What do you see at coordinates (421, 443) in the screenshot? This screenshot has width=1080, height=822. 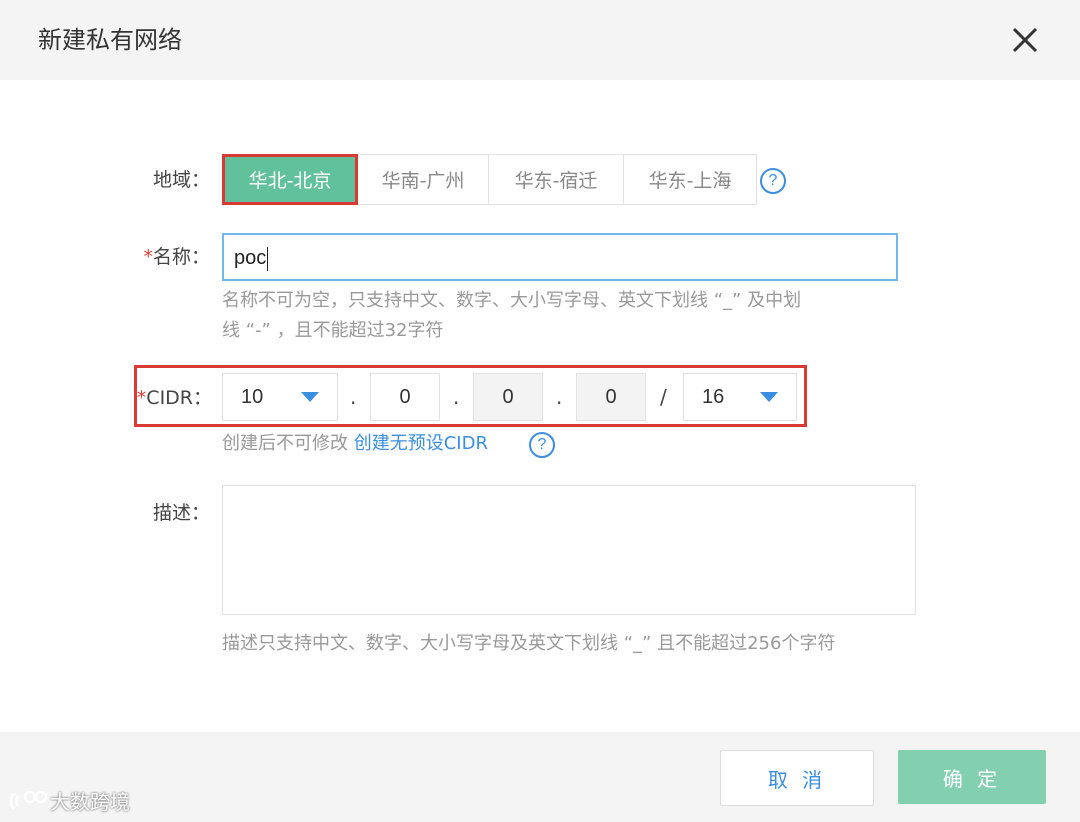 I see `create-no-preset-cidr-link: 创建无预设CIDR` at bounding box center [421, 443].